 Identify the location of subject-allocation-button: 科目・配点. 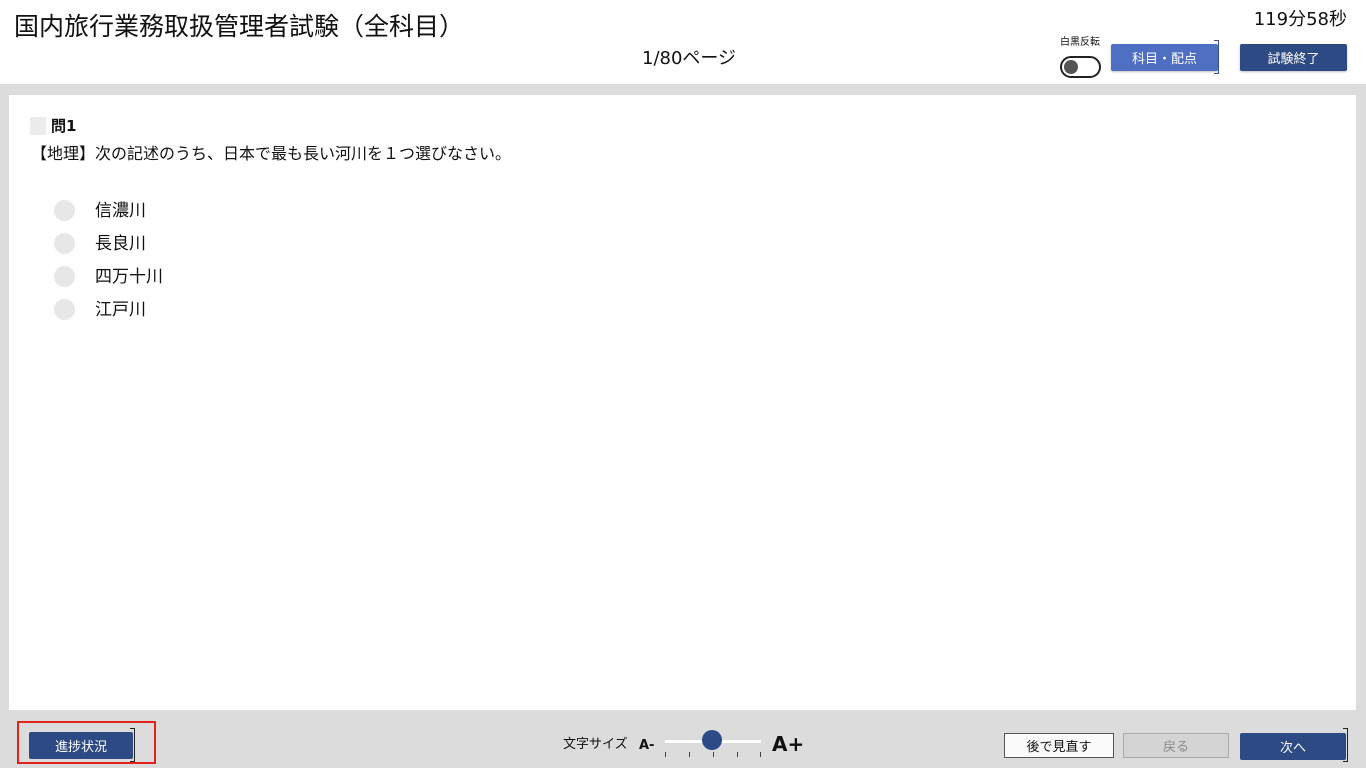
(1164, 57).